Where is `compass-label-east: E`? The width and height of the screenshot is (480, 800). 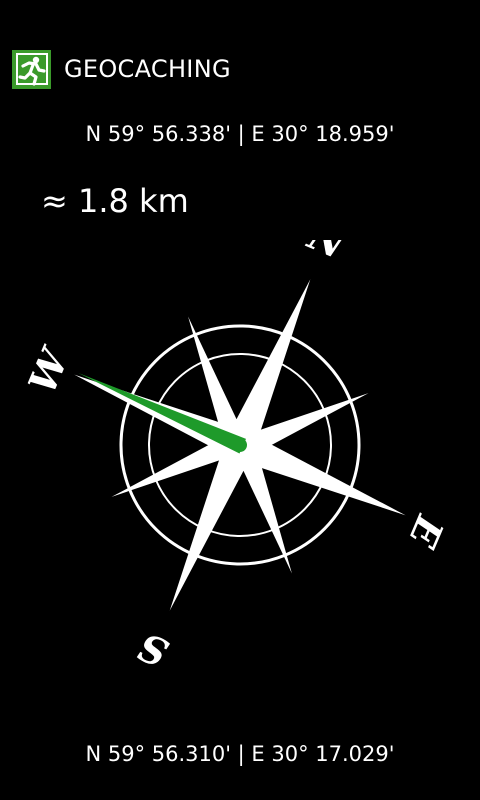 compass-label-east: E is located at coordinates (427, 532).